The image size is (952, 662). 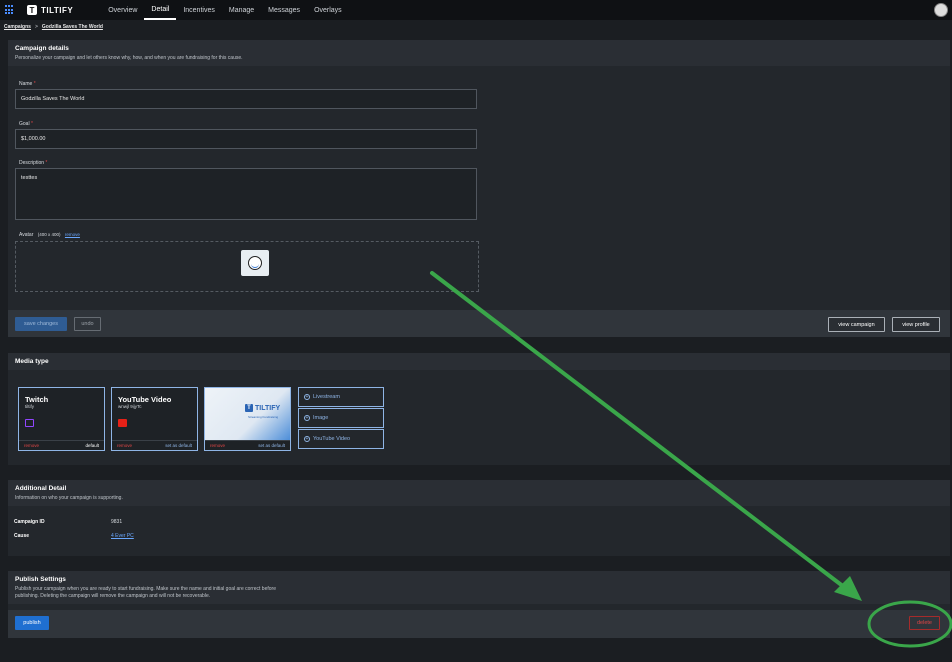 What do you see at coordinates (57, 10) in the screenshot?
I see `brand-name: TILTIFY` at bounding box center [57, 10].